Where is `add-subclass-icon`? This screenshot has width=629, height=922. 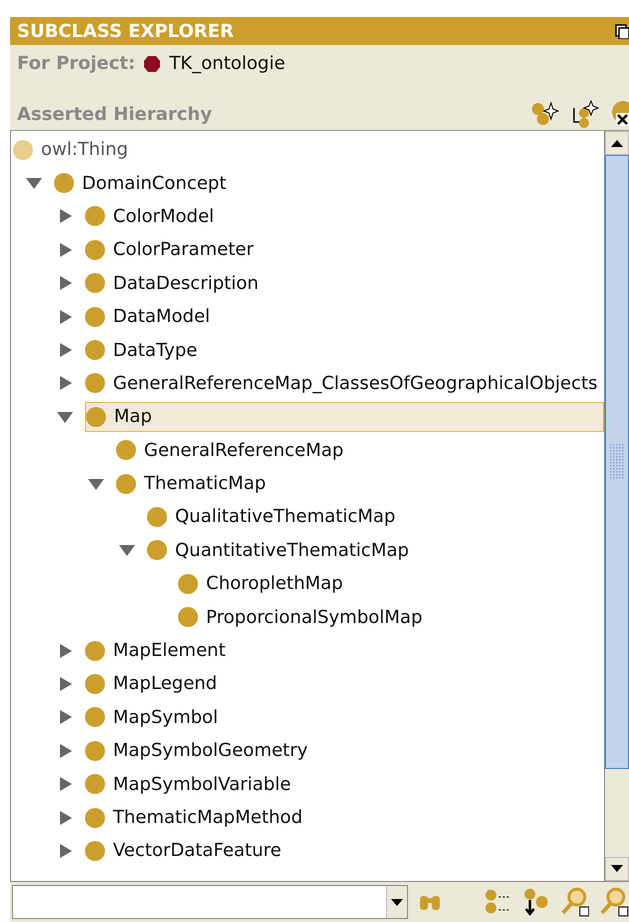 add-subclass-icon is located at coordinates (545, 114).